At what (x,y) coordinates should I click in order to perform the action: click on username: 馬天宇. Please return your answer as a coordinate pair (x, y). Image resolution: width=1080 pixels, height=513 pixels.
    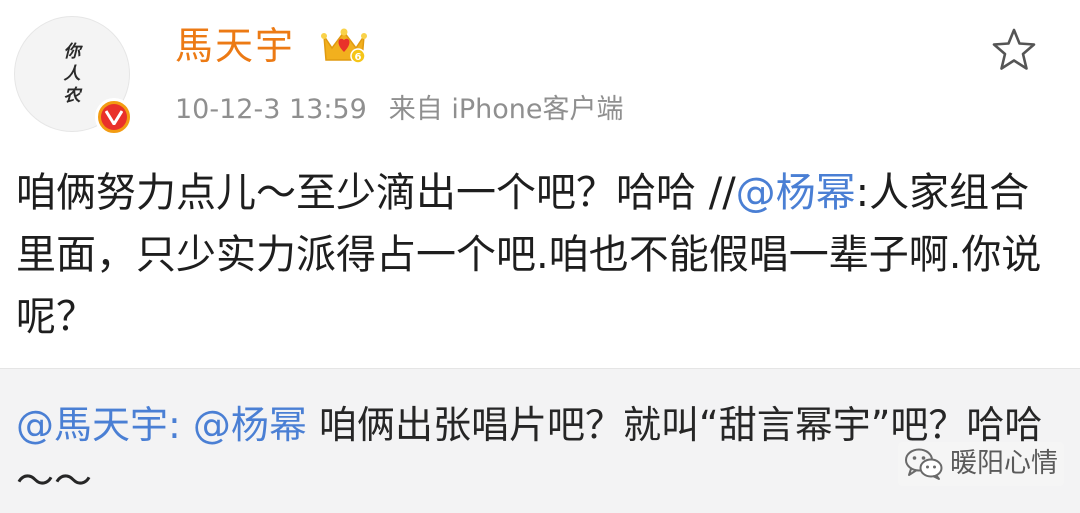
    Looking at the image, I should click on (235, 46).